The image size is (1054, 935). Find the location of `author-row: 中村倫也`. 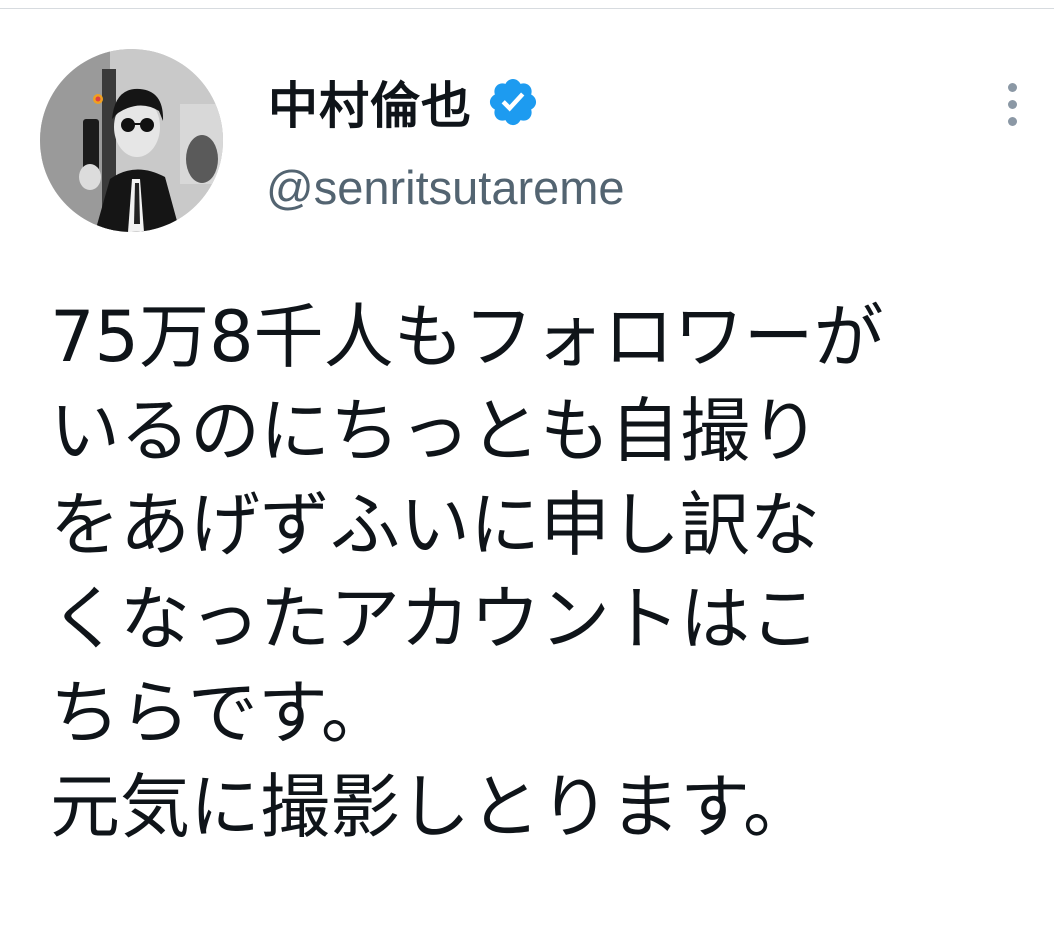

author-row: 中村倫也 is located at coordinates (404, 102).